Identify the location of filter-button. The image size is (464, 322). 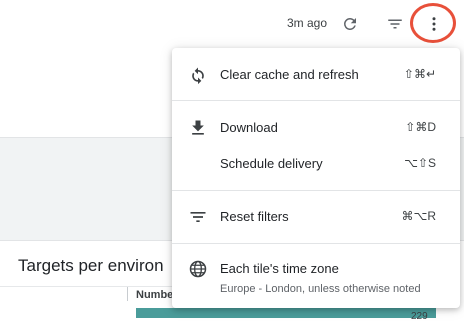
(395, 24).